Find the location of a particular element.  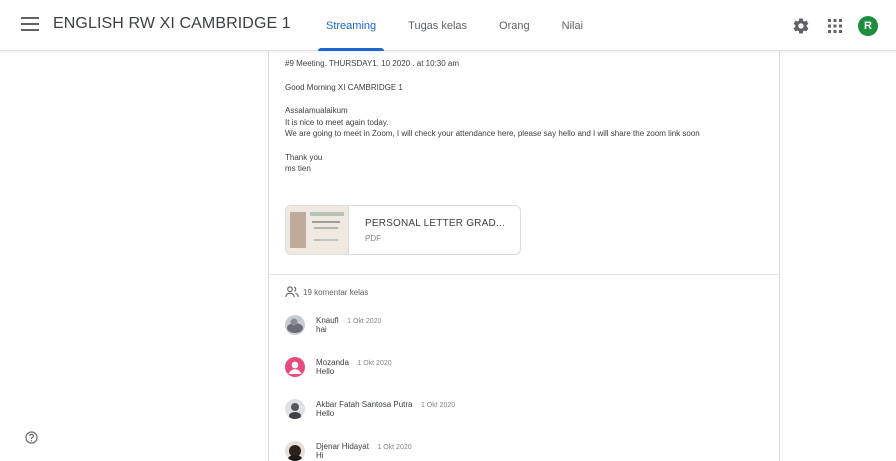

class-comments-toggle: 19 komentar kelas is located at coordinates (326, 292).